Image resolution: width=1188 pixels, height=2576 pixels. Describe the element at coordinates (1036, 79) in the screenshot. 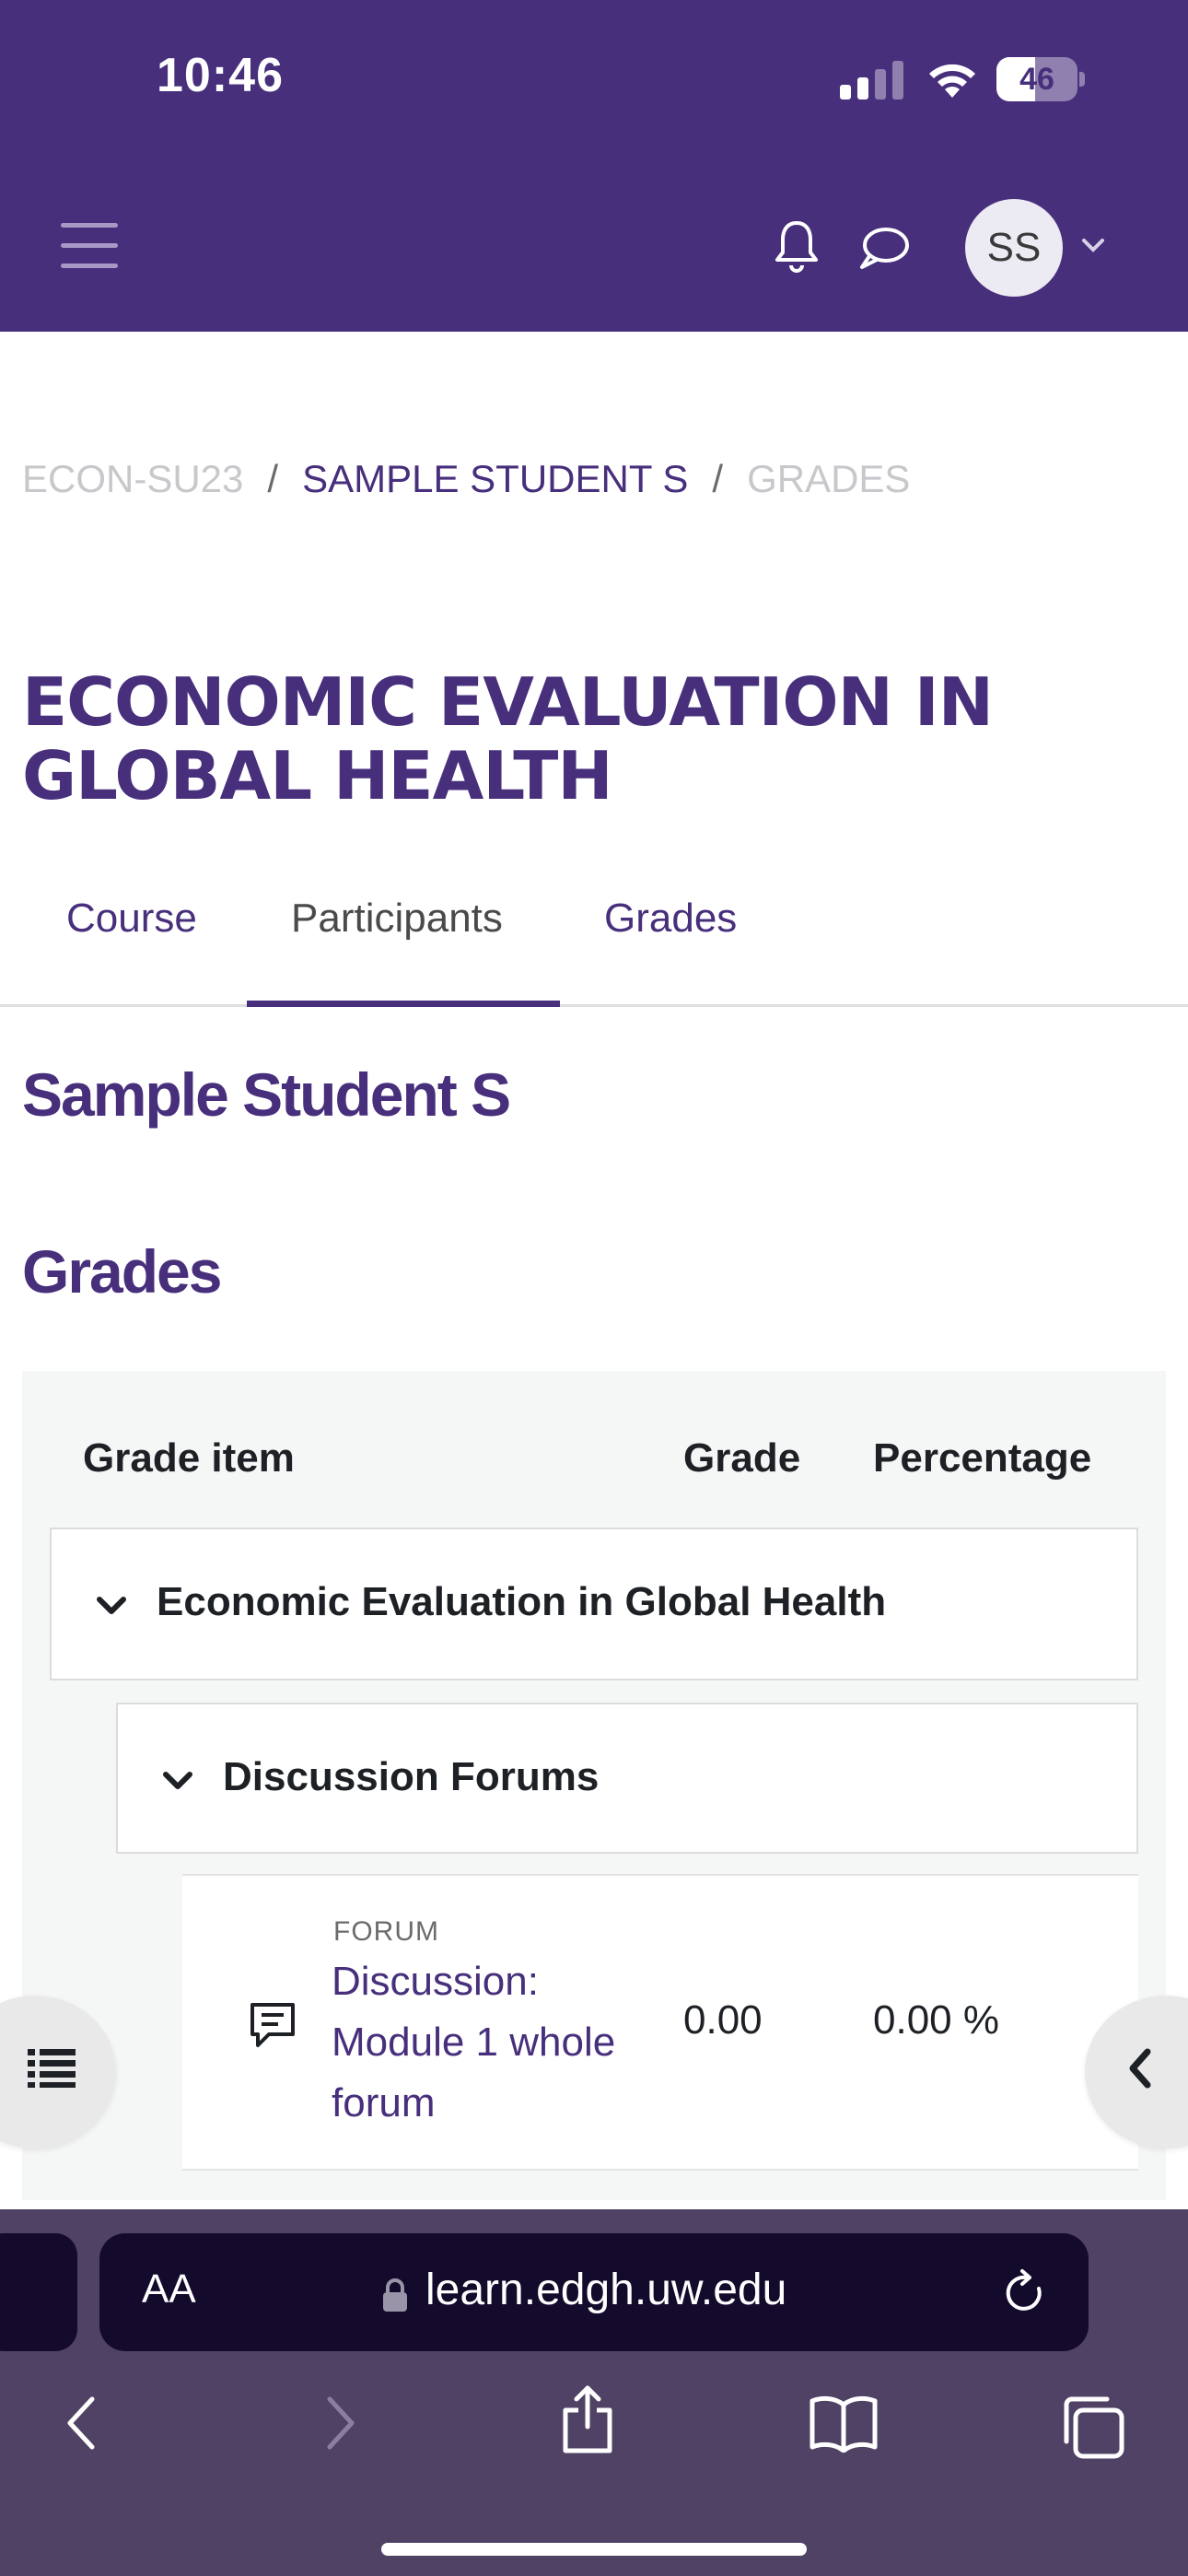

I see `battery-level: 46` at that location.